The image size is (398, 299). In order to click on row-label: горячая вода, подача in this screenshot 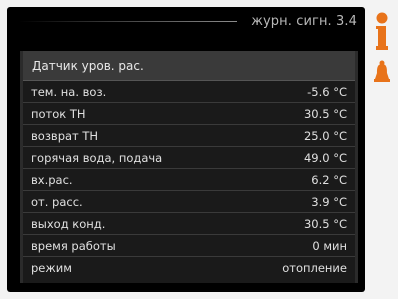, I will do `click(97, 158)`.